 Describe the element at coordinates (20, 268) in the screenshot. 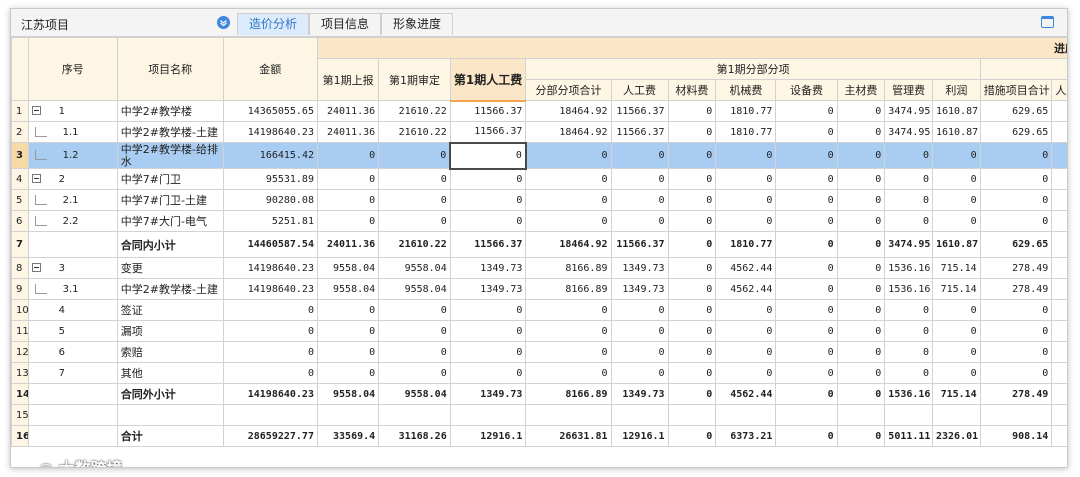

I see `row-number: 8` at that location.